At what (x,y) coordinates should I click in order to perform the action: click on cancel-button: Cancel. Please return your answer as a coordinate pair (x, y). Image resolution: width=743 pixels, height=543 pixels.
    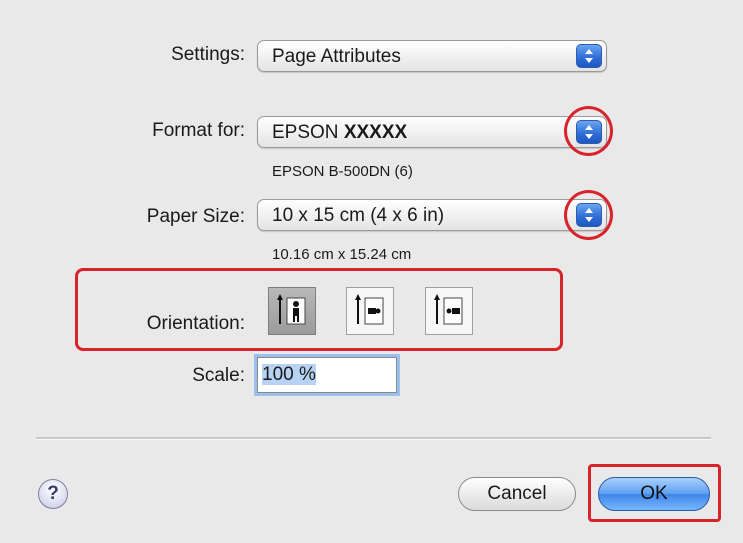
    Looking at the image, I should click on (517, 494).